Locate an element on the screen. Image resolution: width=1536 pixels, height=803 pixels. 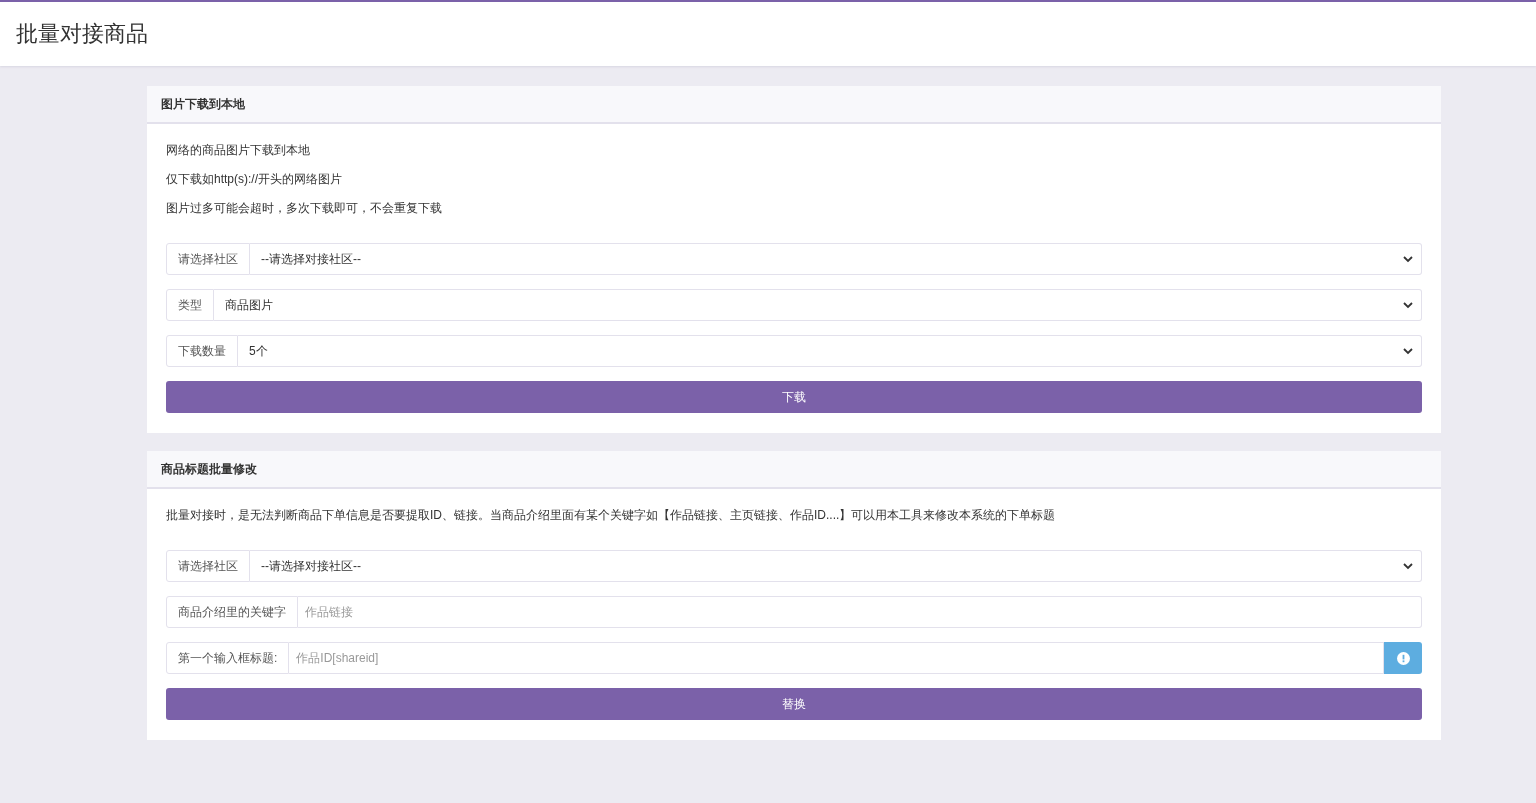
field-label: 类型 is located at coordinates (190, 305).